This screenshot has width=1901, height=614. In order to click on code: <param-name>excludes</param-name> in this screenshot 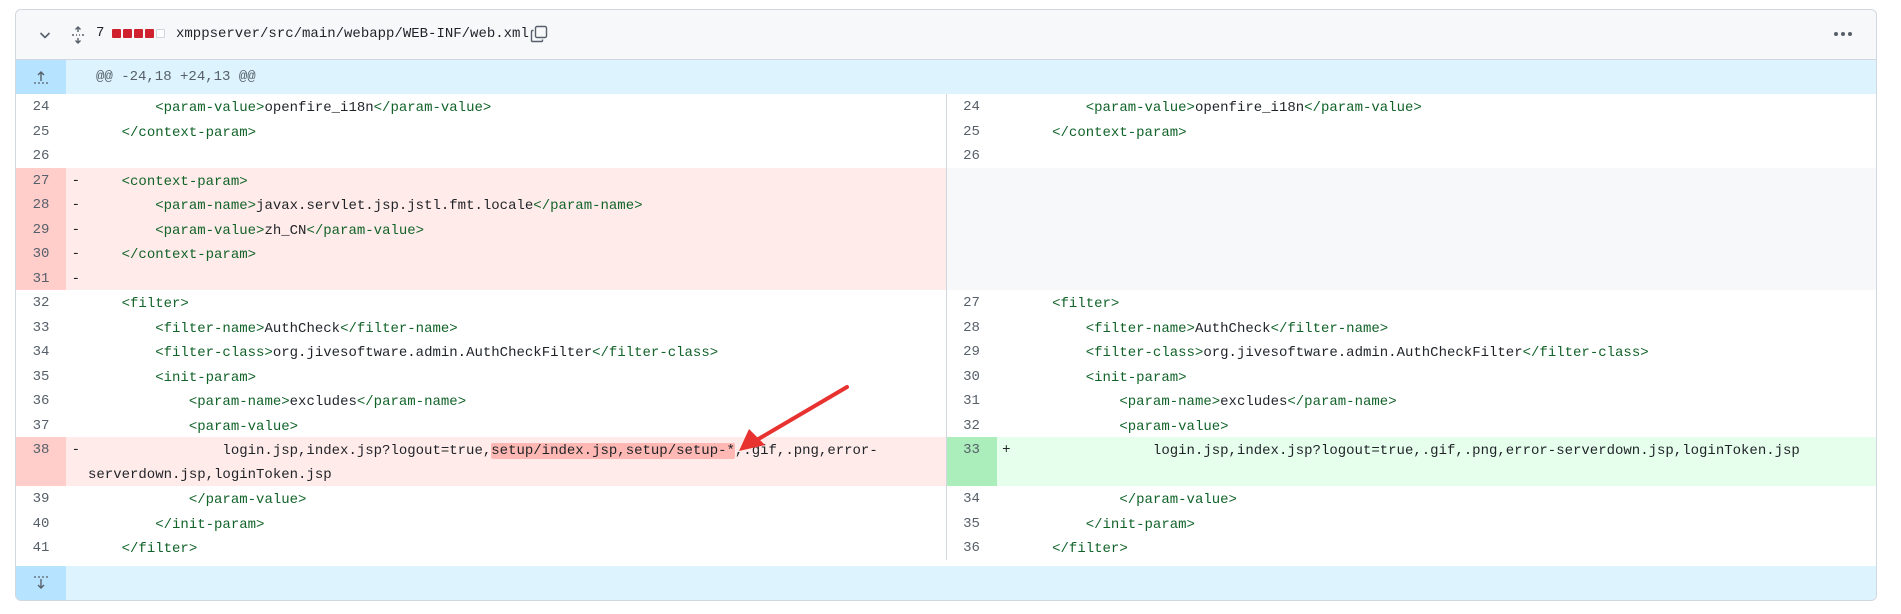, I will do `click(1448, 399)`.